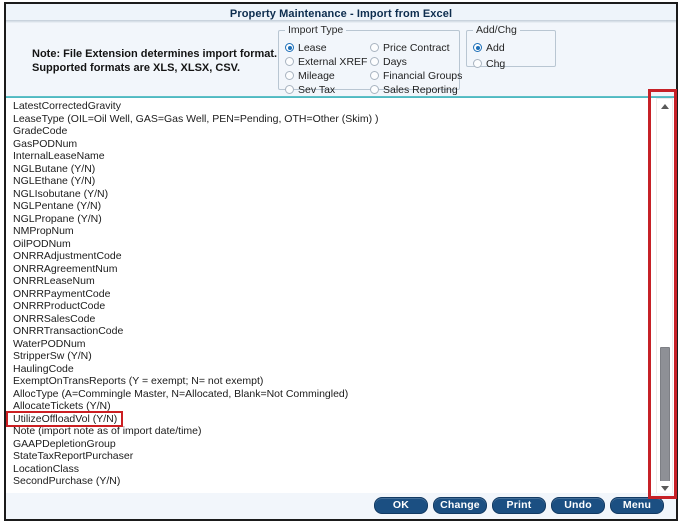 Image resolution: width=684 pixels, height=526 pixels. Describe the element at coordinates (330, 331) in the screenshot. I see `field-list-item: ONRRTransactionCode` at that location.